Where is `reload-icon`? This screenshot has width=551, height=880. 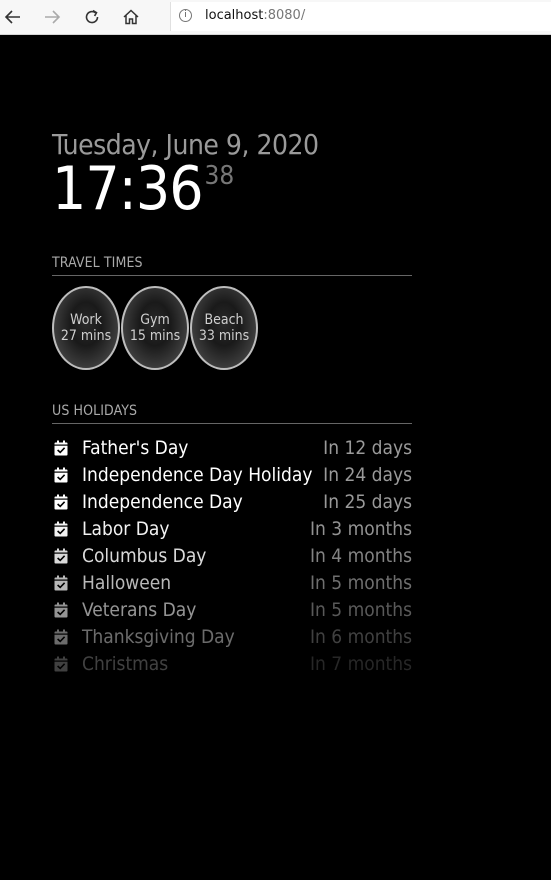
reload-icon is located at coordinates (92, 16).